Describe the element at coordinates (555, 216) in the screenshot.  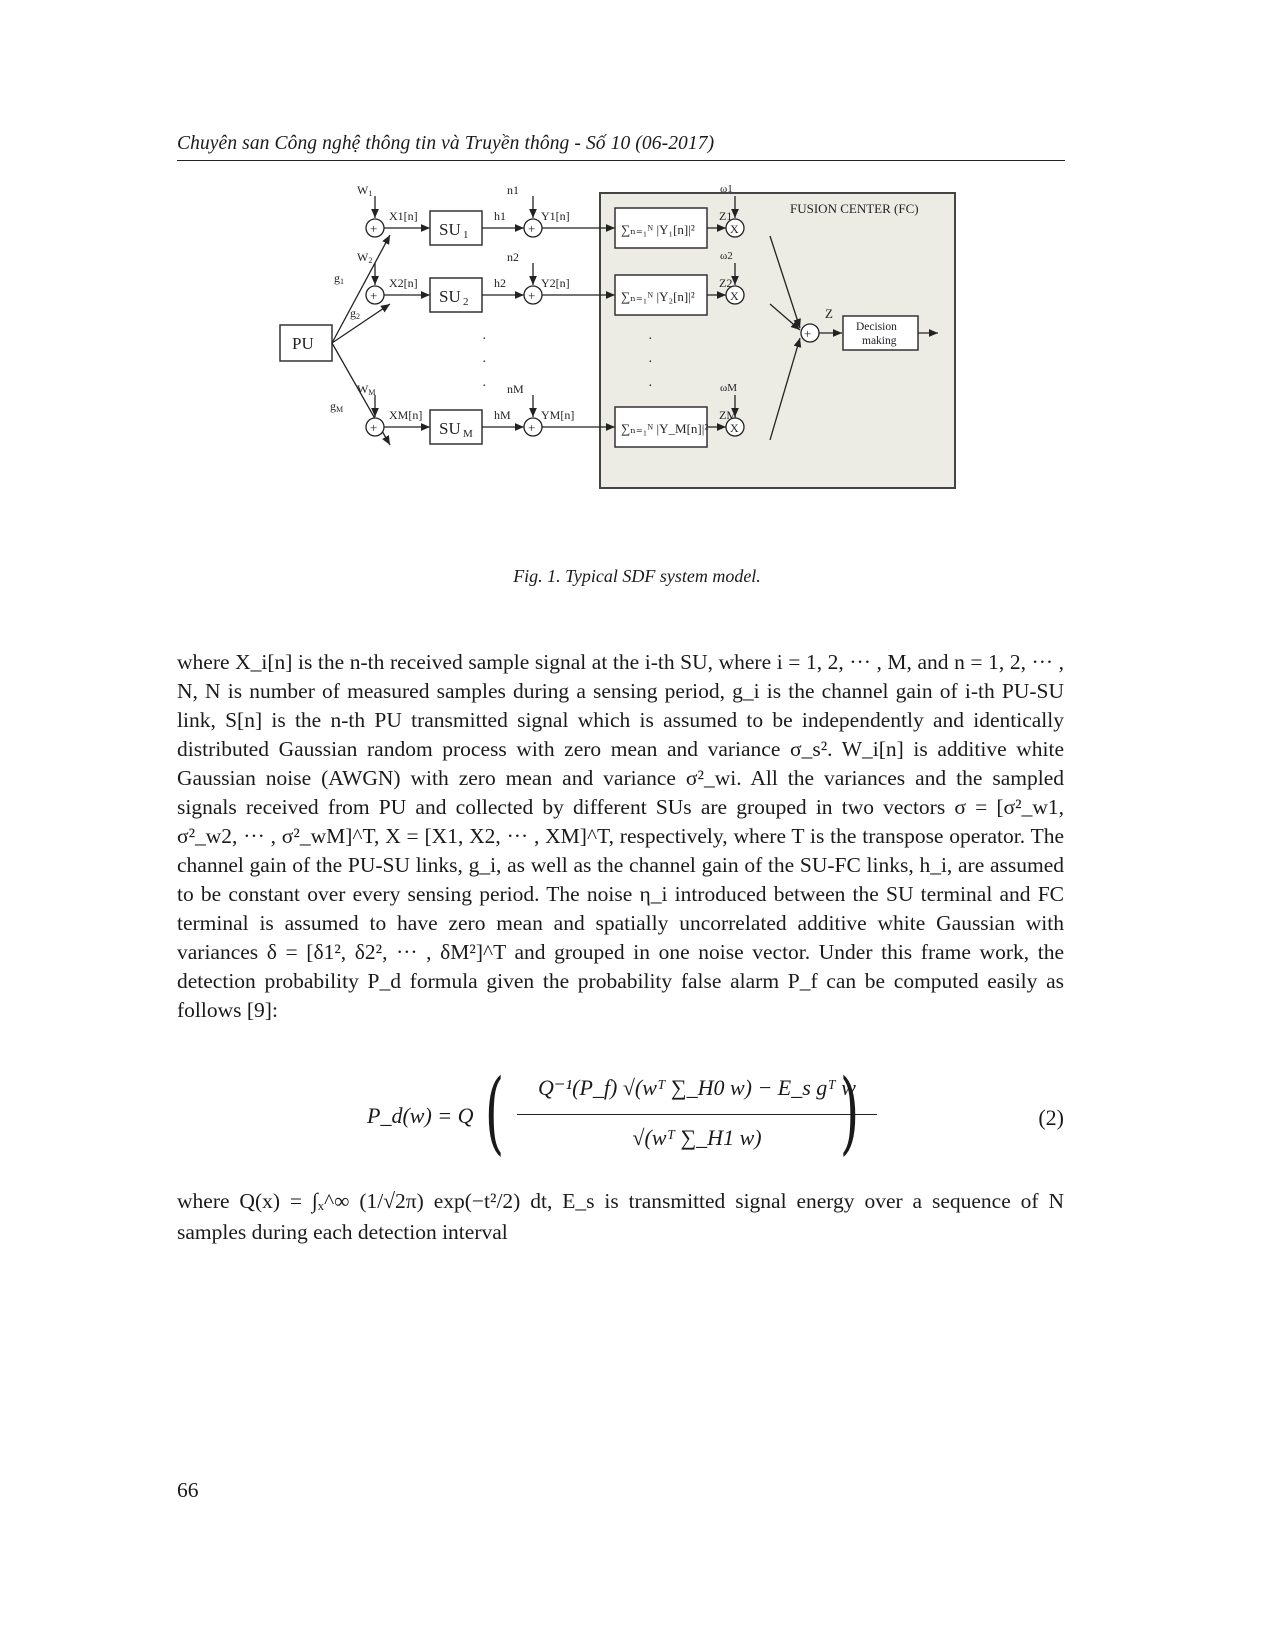
I see `y-signal-label: Y1[n]` at that location.